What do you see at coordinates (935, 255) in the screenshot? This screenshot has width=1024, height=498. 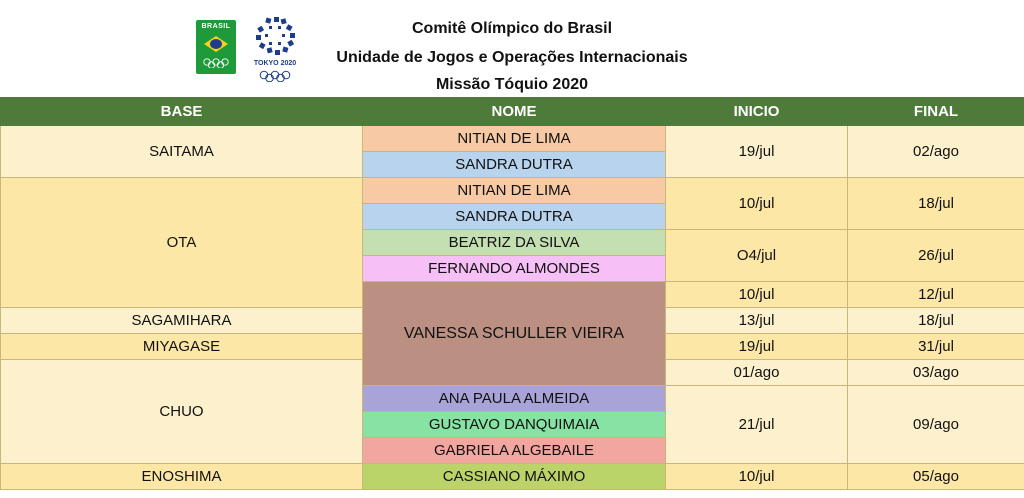 I see `end-date-cell: 26/jul` at bounding box center [935, 255].